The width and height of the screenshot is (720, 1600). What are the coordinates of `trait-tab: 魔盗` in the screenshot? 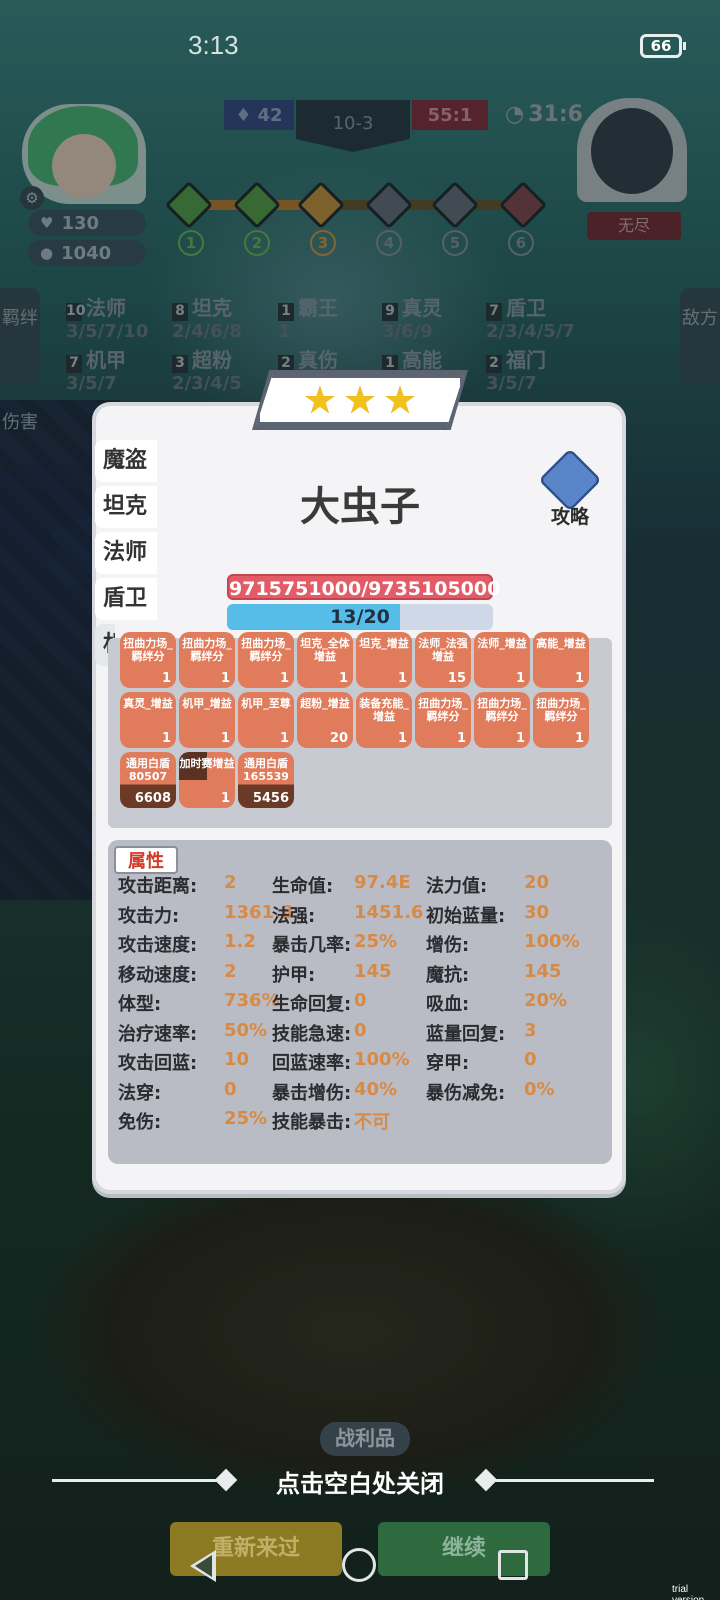 It's located at (126, 461).